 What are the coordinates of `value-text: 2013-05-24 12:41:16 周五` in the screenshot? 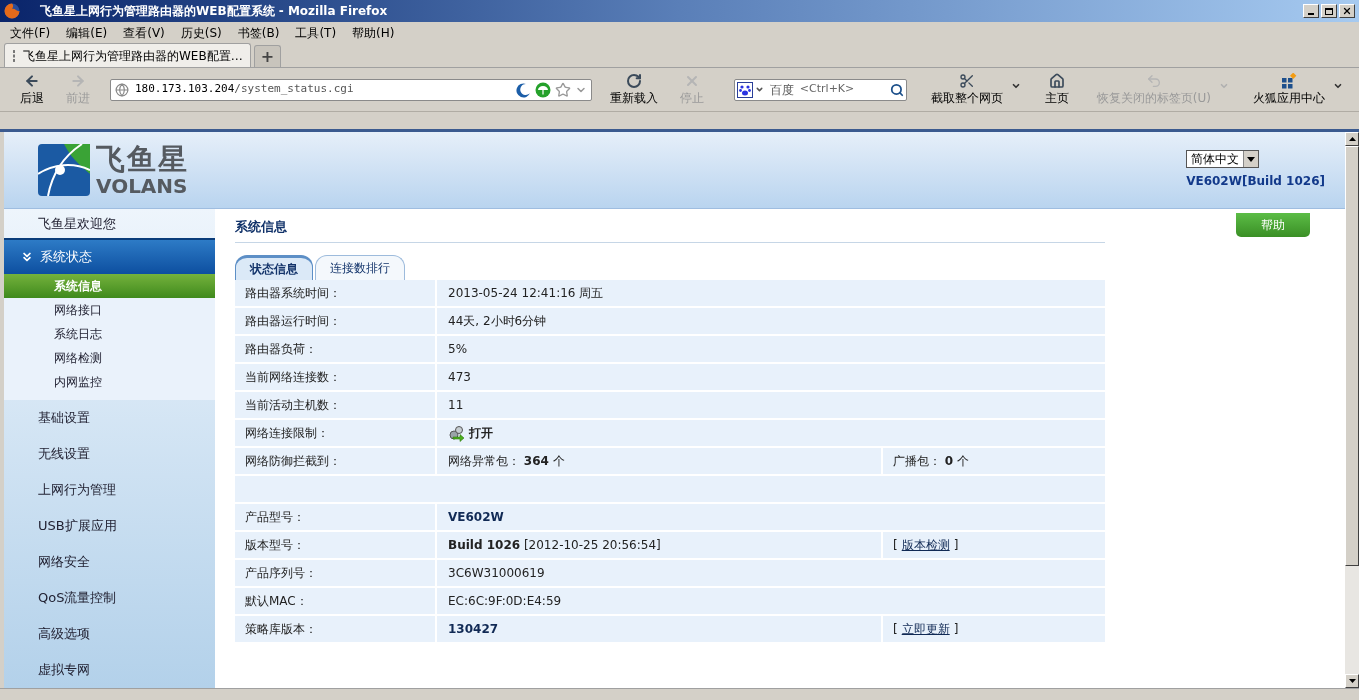 It's located at (526, 293).